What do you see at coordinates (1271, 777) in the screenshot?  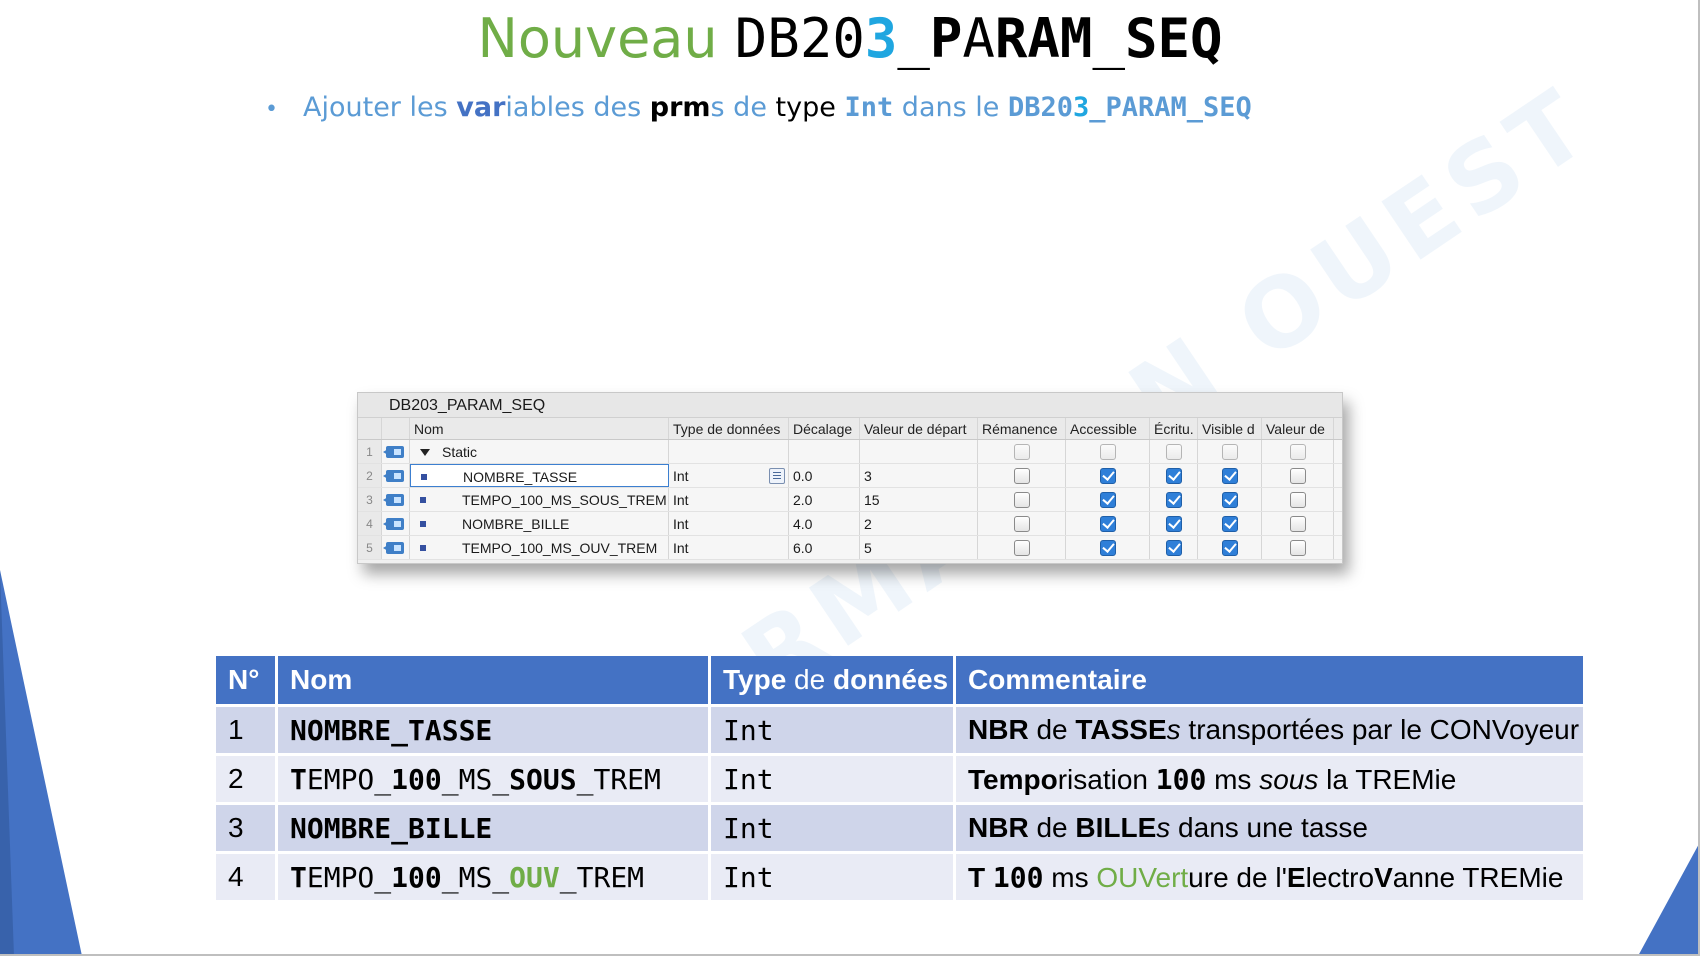 I see `cell-comment: Temporisation 100 ms sous la TREMie` at bounding box center [1271, 777].